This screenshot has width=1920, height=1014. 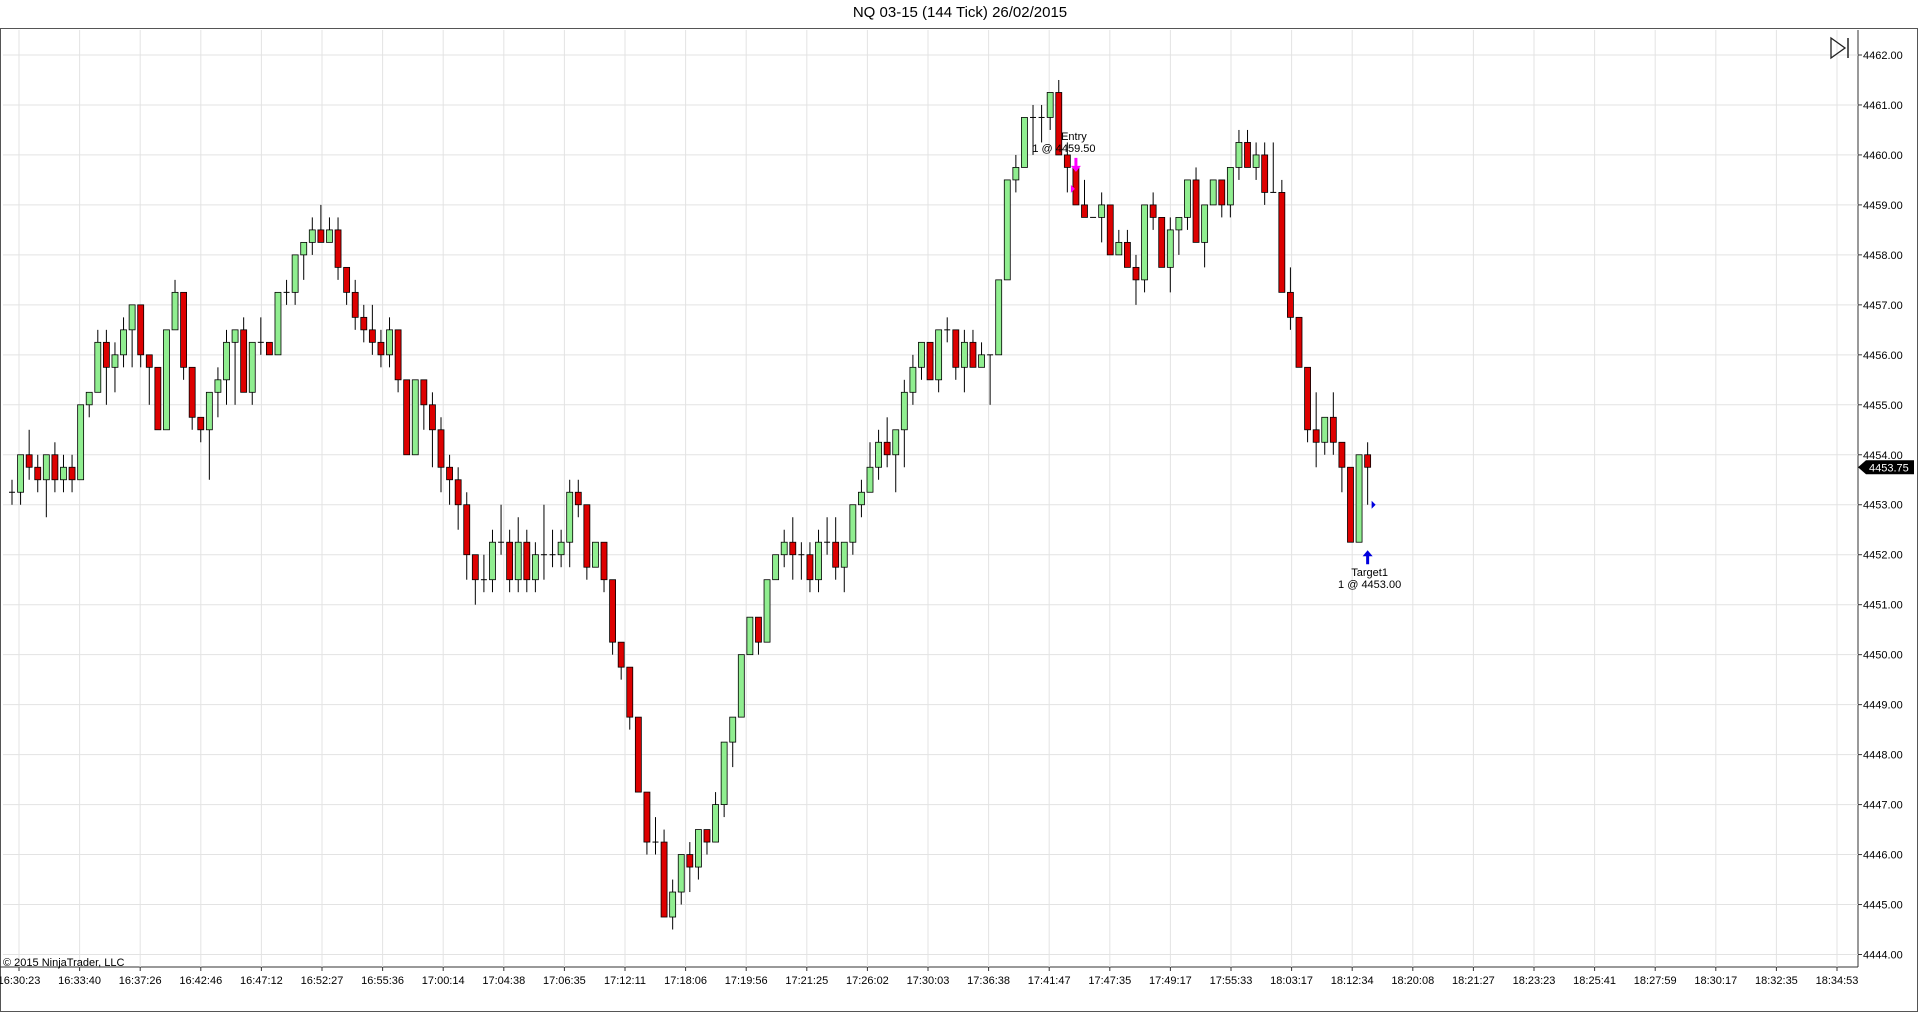 I want to click on y-tick-label: 4446.00, so click(x=1883, y=856).